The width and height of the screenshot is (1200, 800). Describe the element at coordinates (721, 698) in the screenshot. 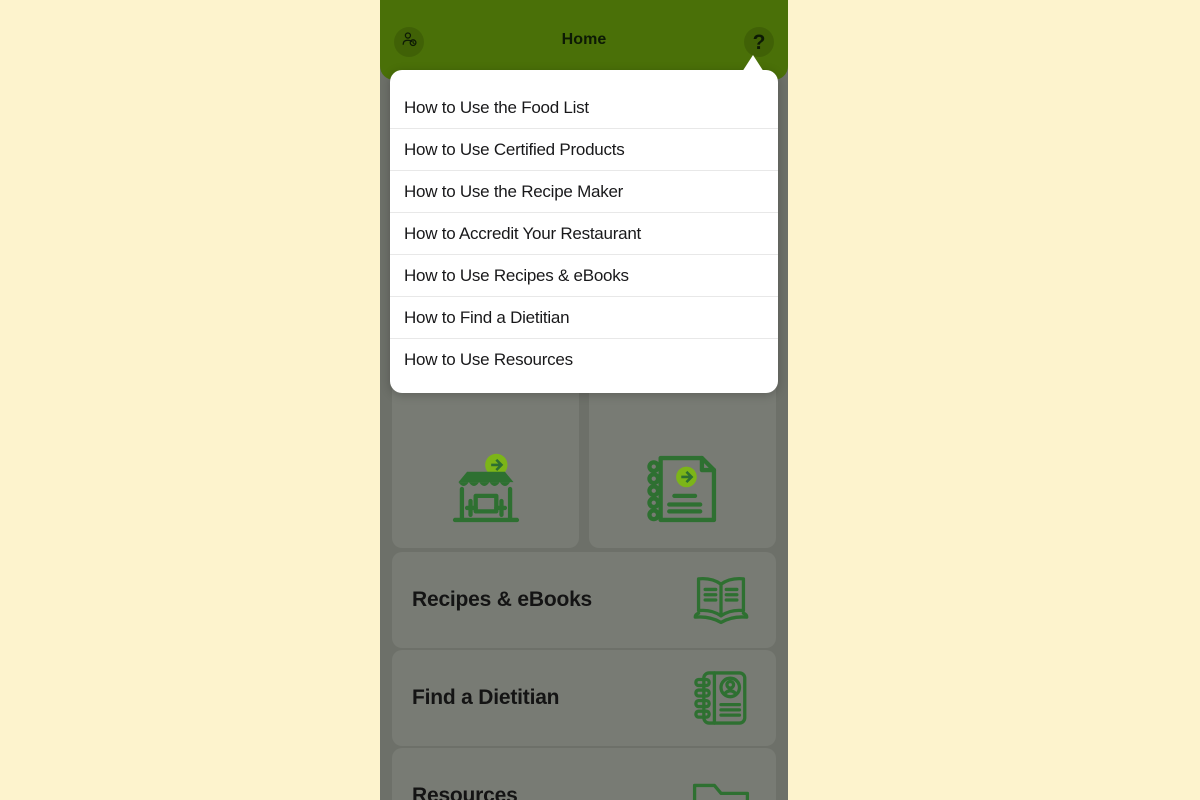

I see `contact-book-icon` at that location.